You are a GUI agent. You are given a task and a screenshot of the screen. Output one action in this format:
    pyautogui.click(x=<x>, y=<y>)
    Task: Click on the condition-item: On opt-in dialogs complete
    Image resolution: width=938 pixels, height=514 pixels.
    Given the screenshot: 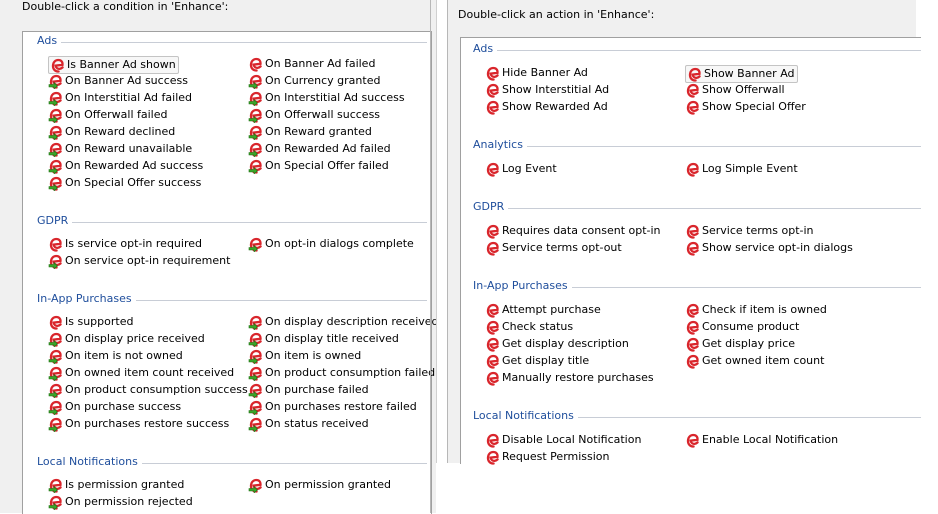 What is the action you would take?
    pyautogui.click(x=331, y=244)
    